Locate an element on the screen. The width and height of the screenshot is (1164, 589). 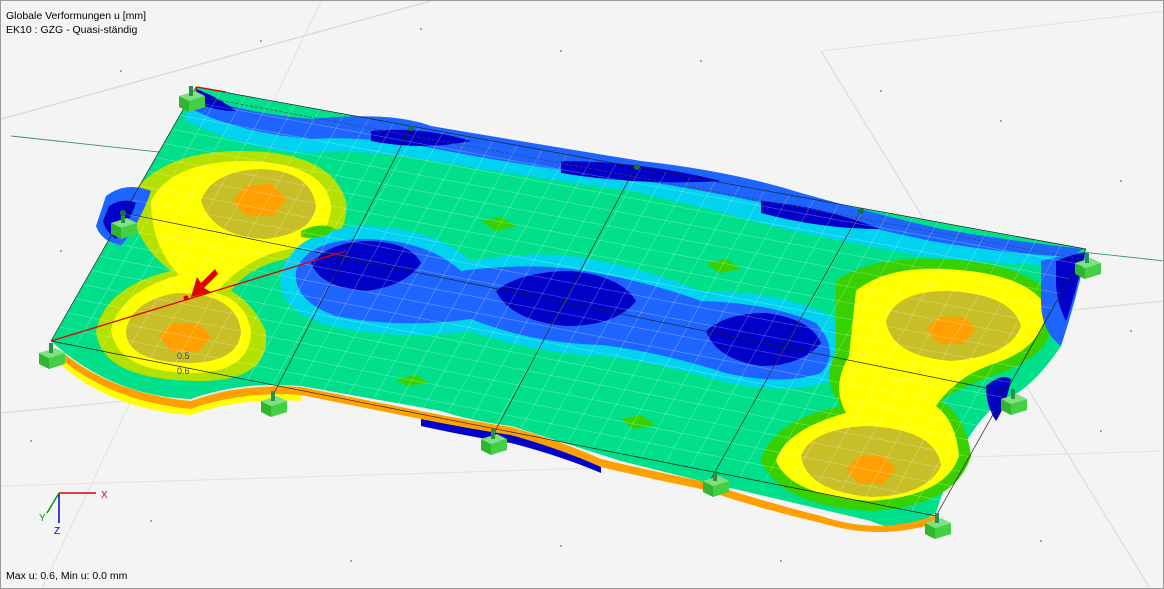
contour-label-a: 0.5 is located at coordinates (183, 356).